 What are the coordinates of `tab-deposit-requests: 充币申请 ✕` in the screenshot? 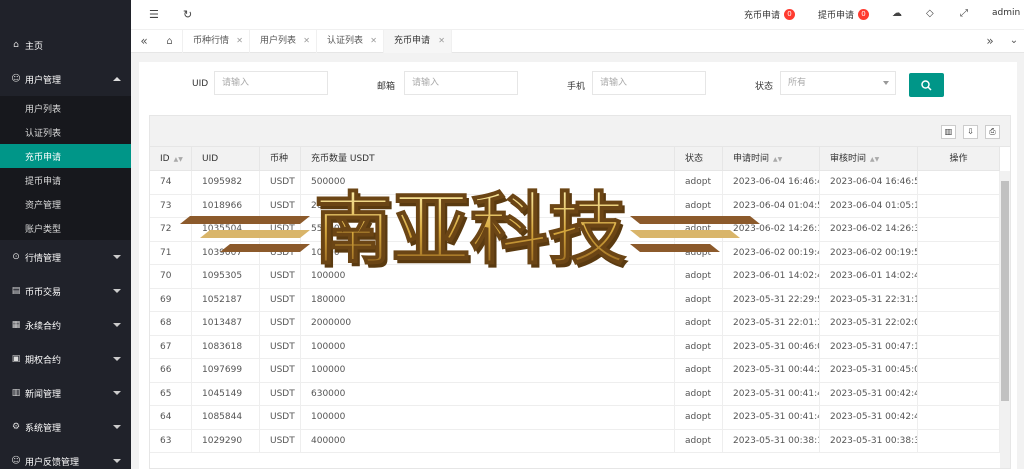 It's located at (418, 41).